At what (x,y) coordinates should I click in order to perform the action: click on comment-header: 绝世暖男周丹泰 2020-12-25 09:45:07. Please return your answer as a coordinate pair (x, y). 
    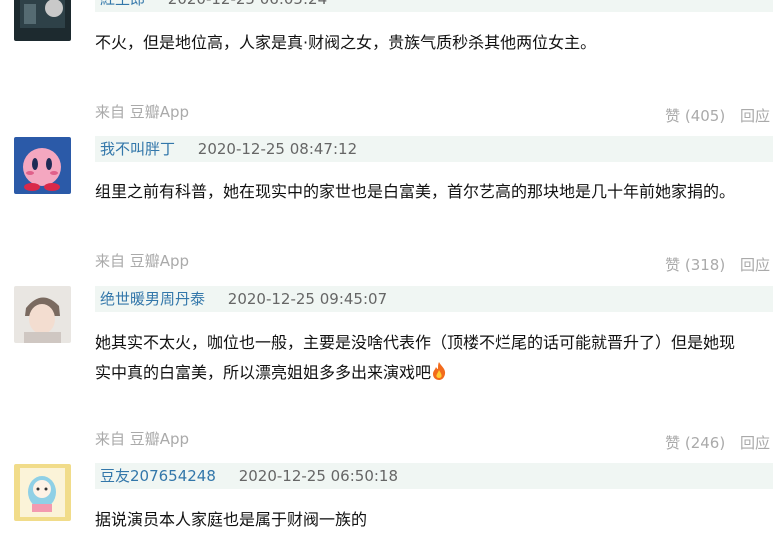
    Looking at the image, I should click on (434, 299).